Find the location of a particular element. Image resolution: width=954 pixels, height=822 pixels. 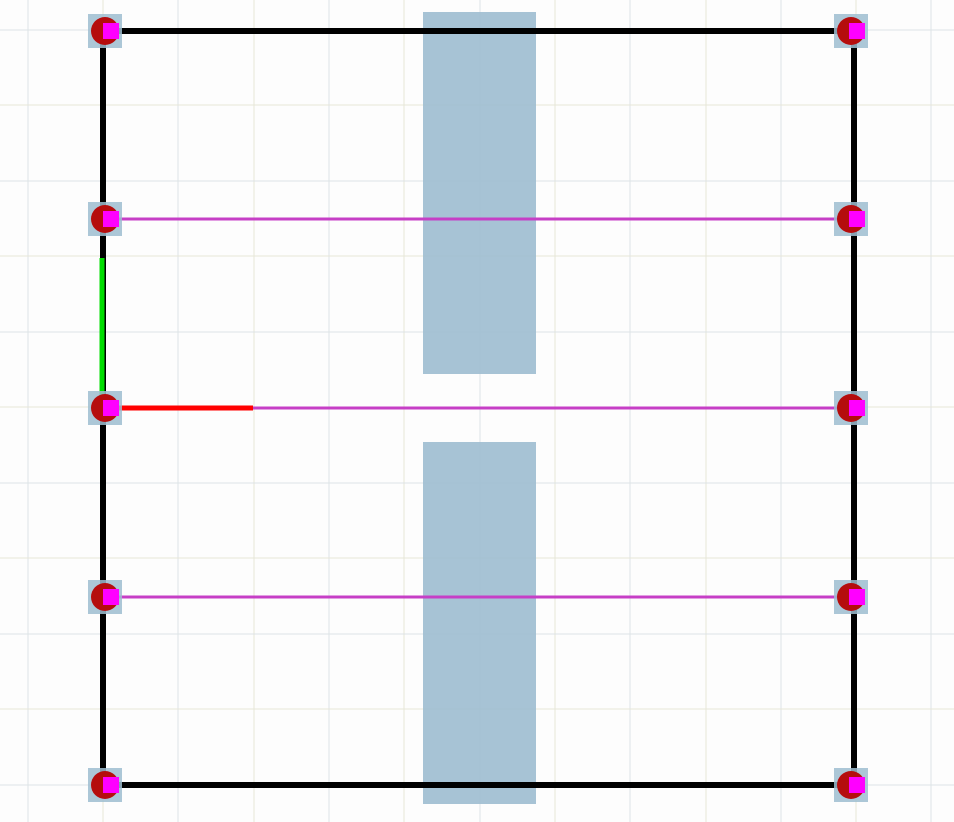

lower-obstacle is located at coordinates (479, 623).